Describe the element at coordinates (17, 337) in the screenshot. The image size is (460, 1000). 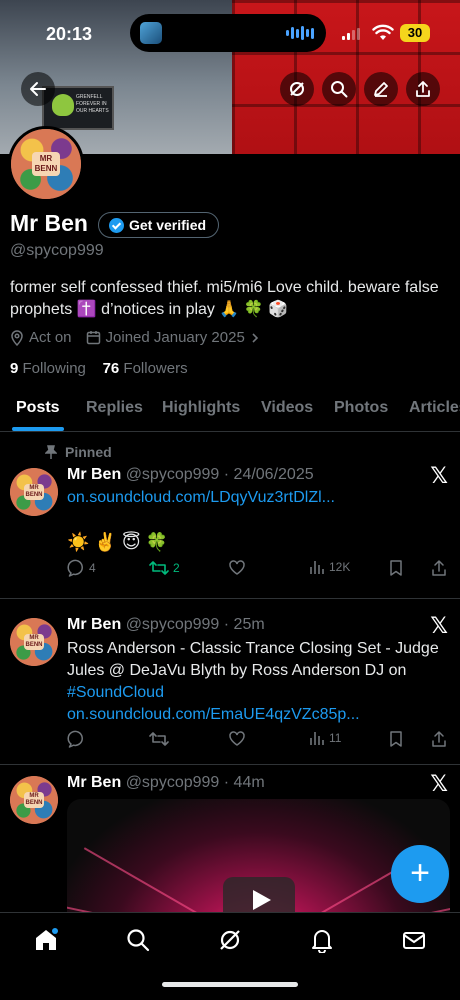
I see `location-pin-icon` at that location.